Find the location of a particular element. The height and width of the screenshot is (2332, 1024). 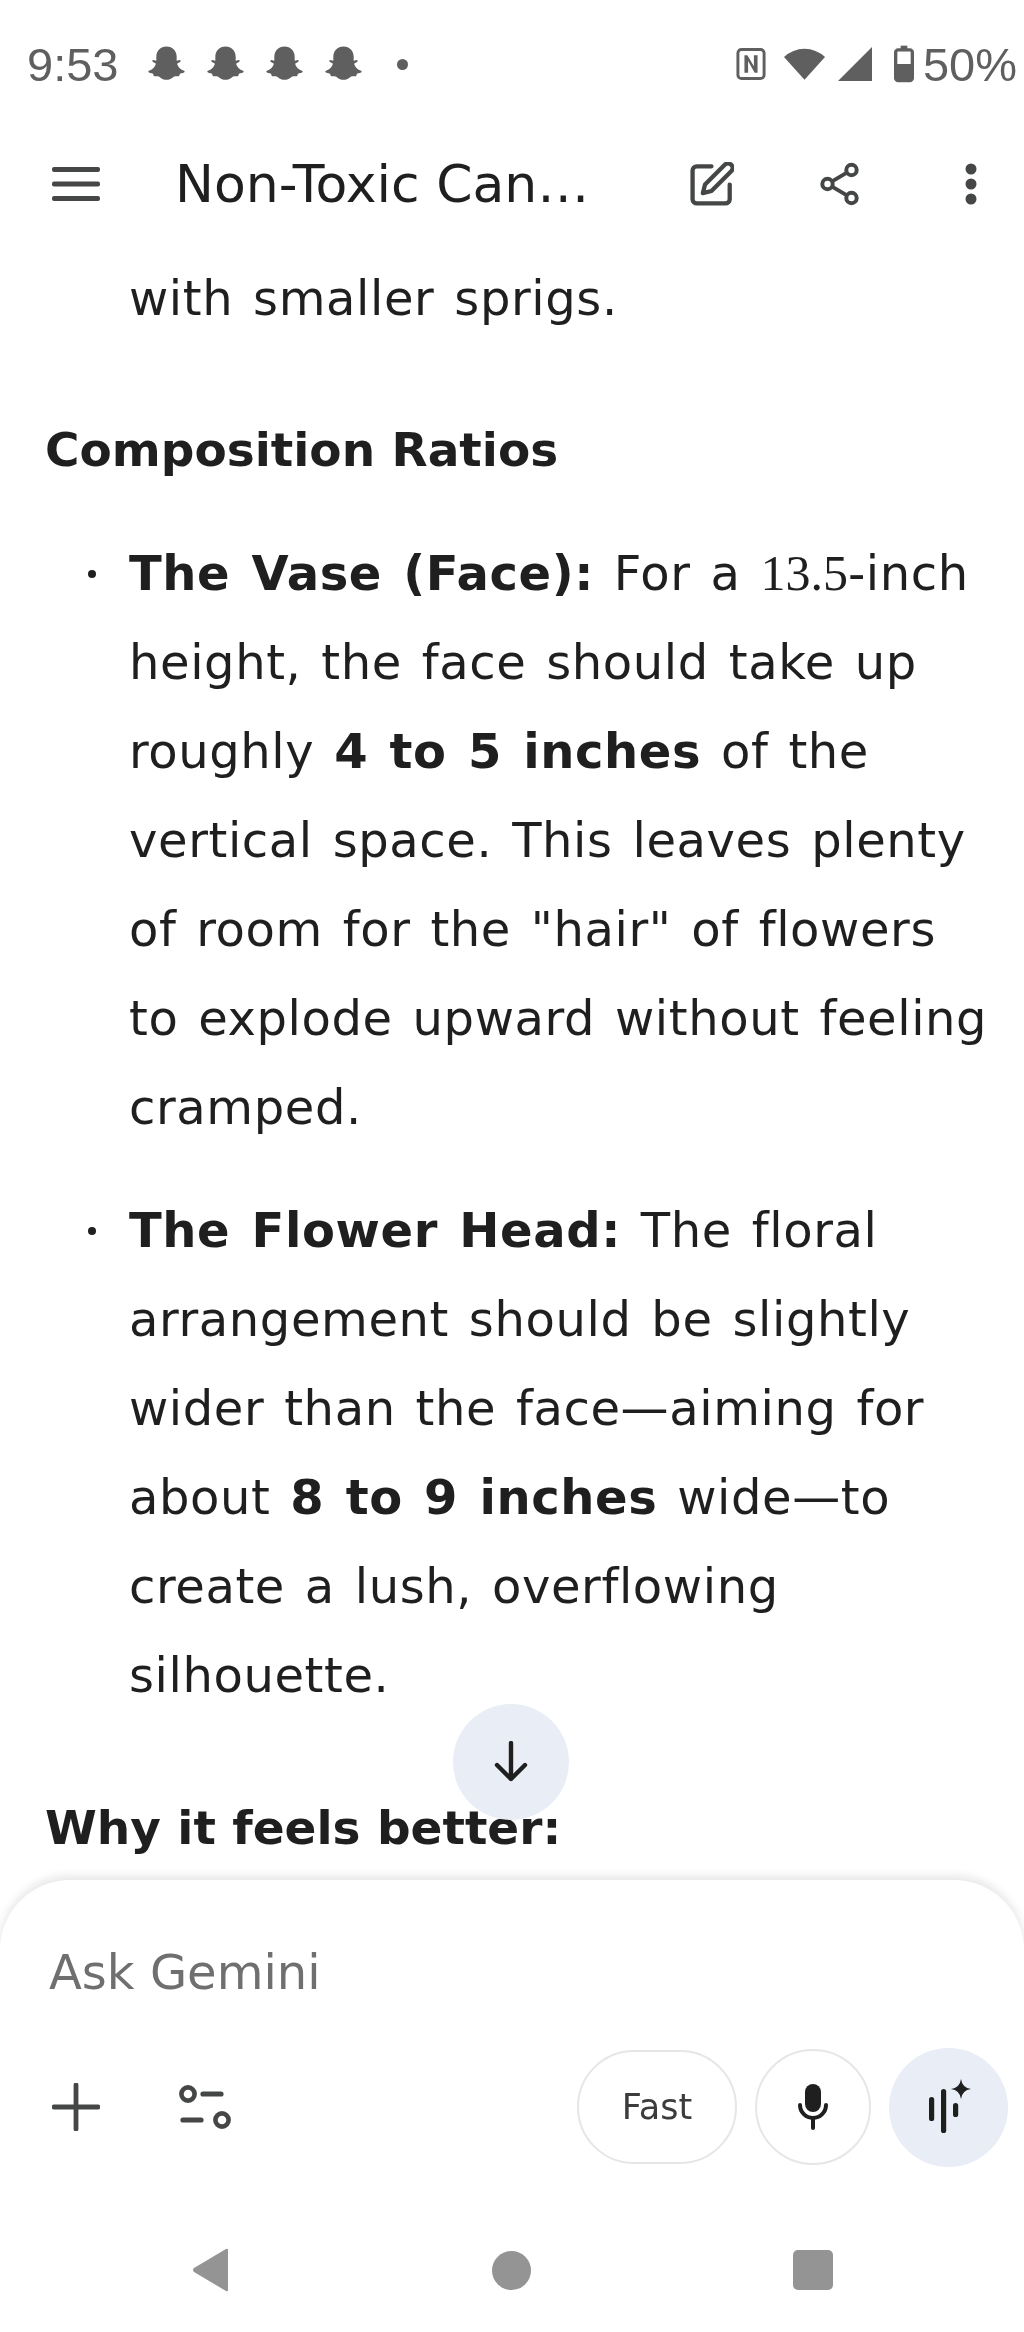

home-icon is located at coordinates (511, 2270).